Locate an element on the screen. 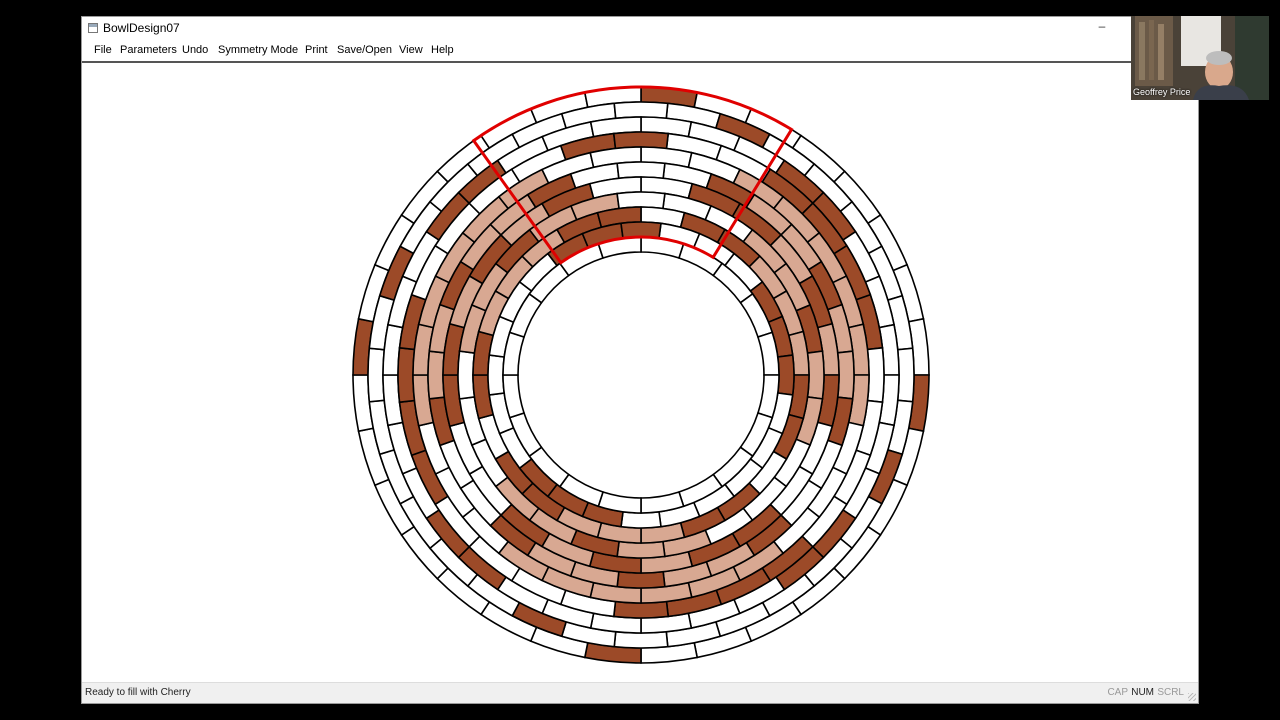 The image size is (1280, 720). menu-help: Help is located at coordinates (442, 50).